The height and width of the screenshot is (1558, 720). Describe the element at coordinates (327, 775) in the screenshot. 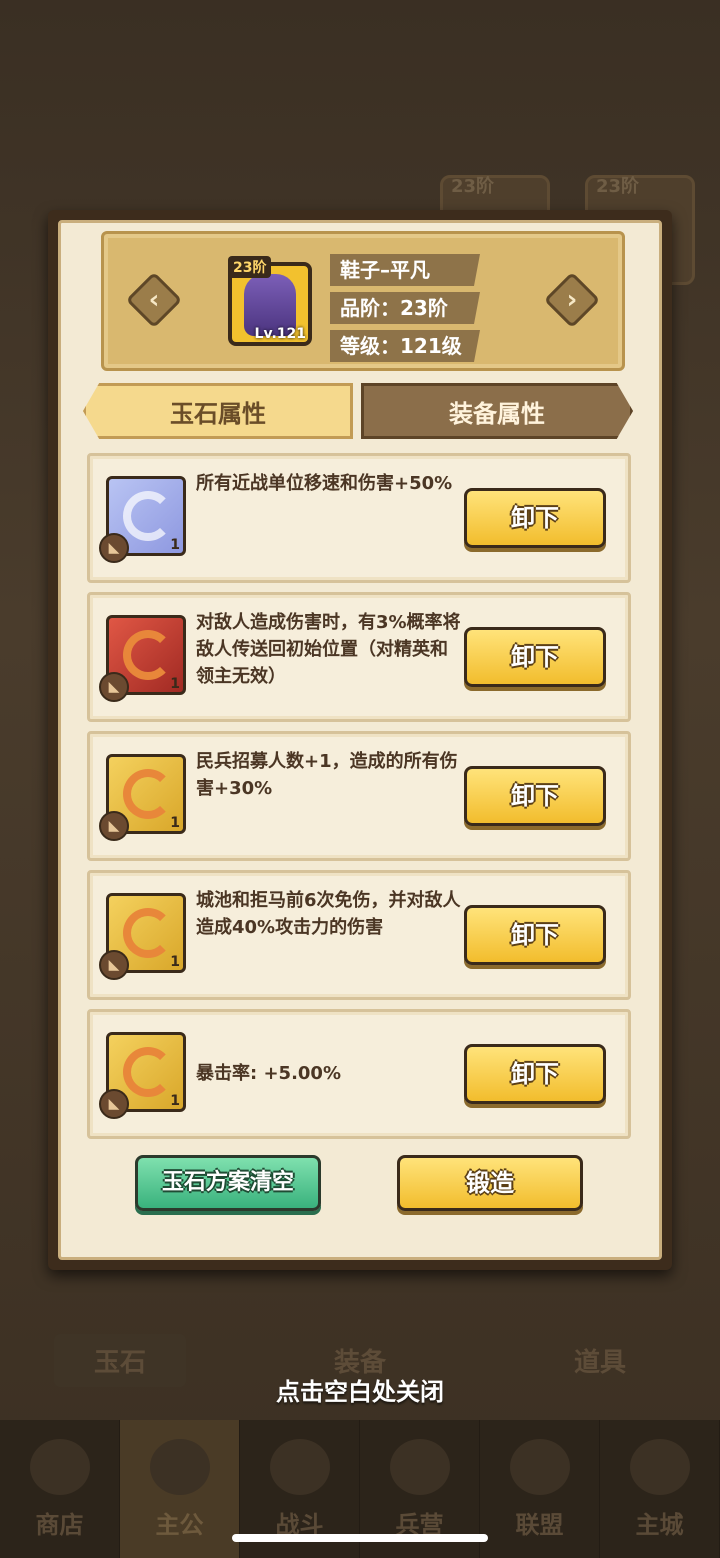

I see `jade-description: 民兵招募人数+1，造成的所有伤害+30%` at that location.